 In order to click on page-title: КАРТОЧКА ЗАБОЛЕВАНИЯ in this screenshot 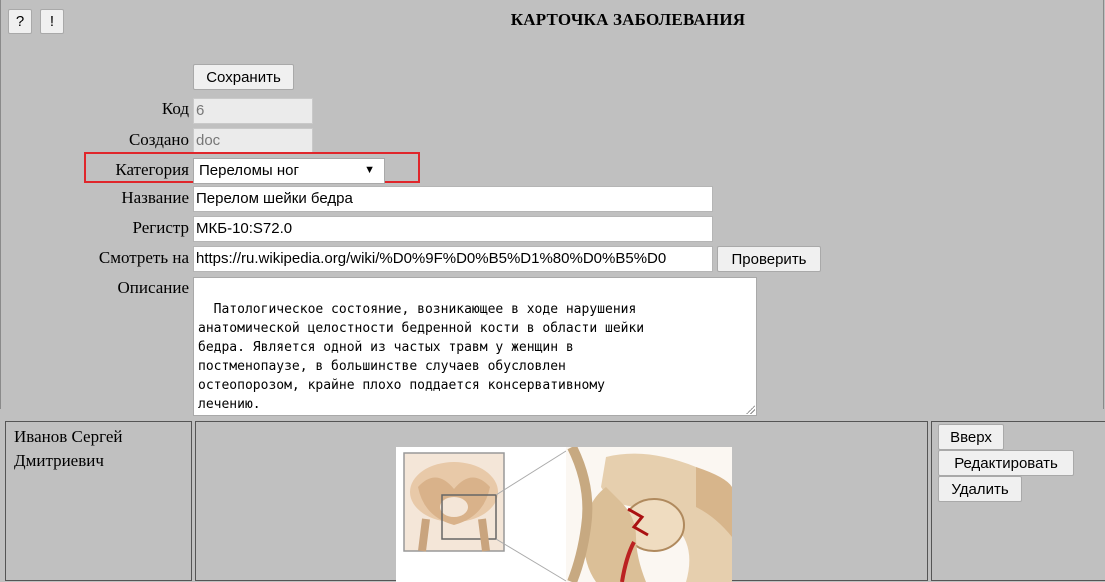, I will do `click(628, 19)`.